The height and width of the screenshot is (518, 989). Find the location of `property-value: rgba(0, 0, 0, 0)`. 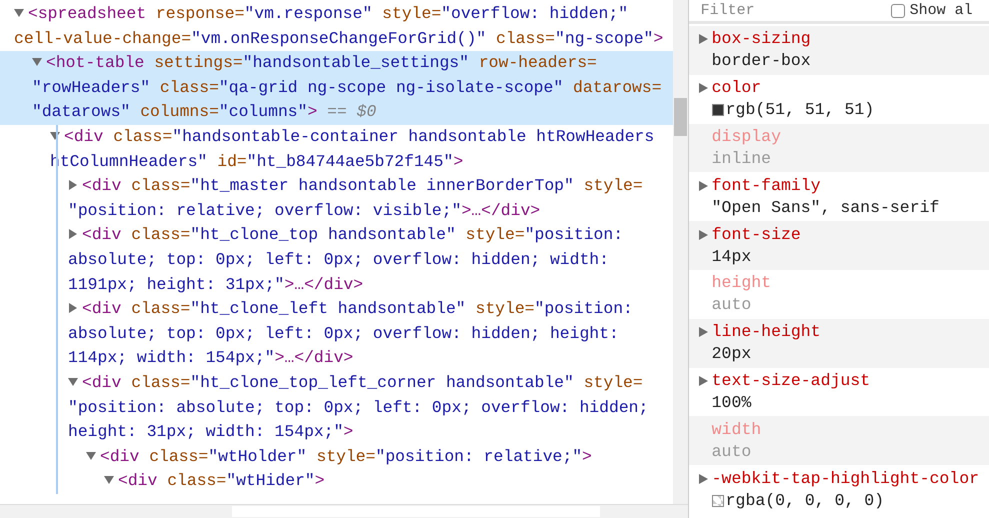

property-value: rgba(0, 0, 0, 0) is located at coordinates (805, 501).